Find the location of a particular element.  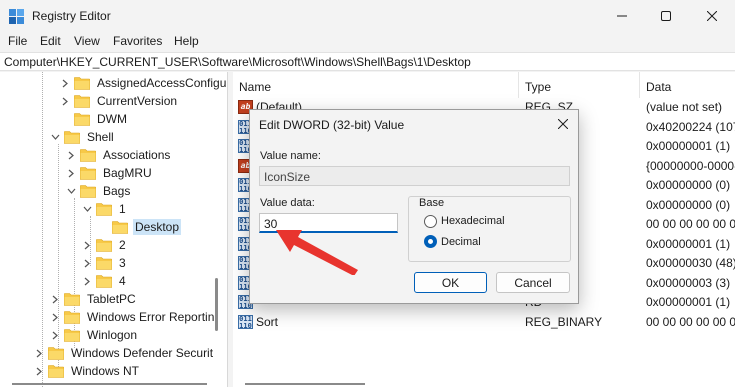

cancel-button: Cancel is located at coordinates (533, 282).